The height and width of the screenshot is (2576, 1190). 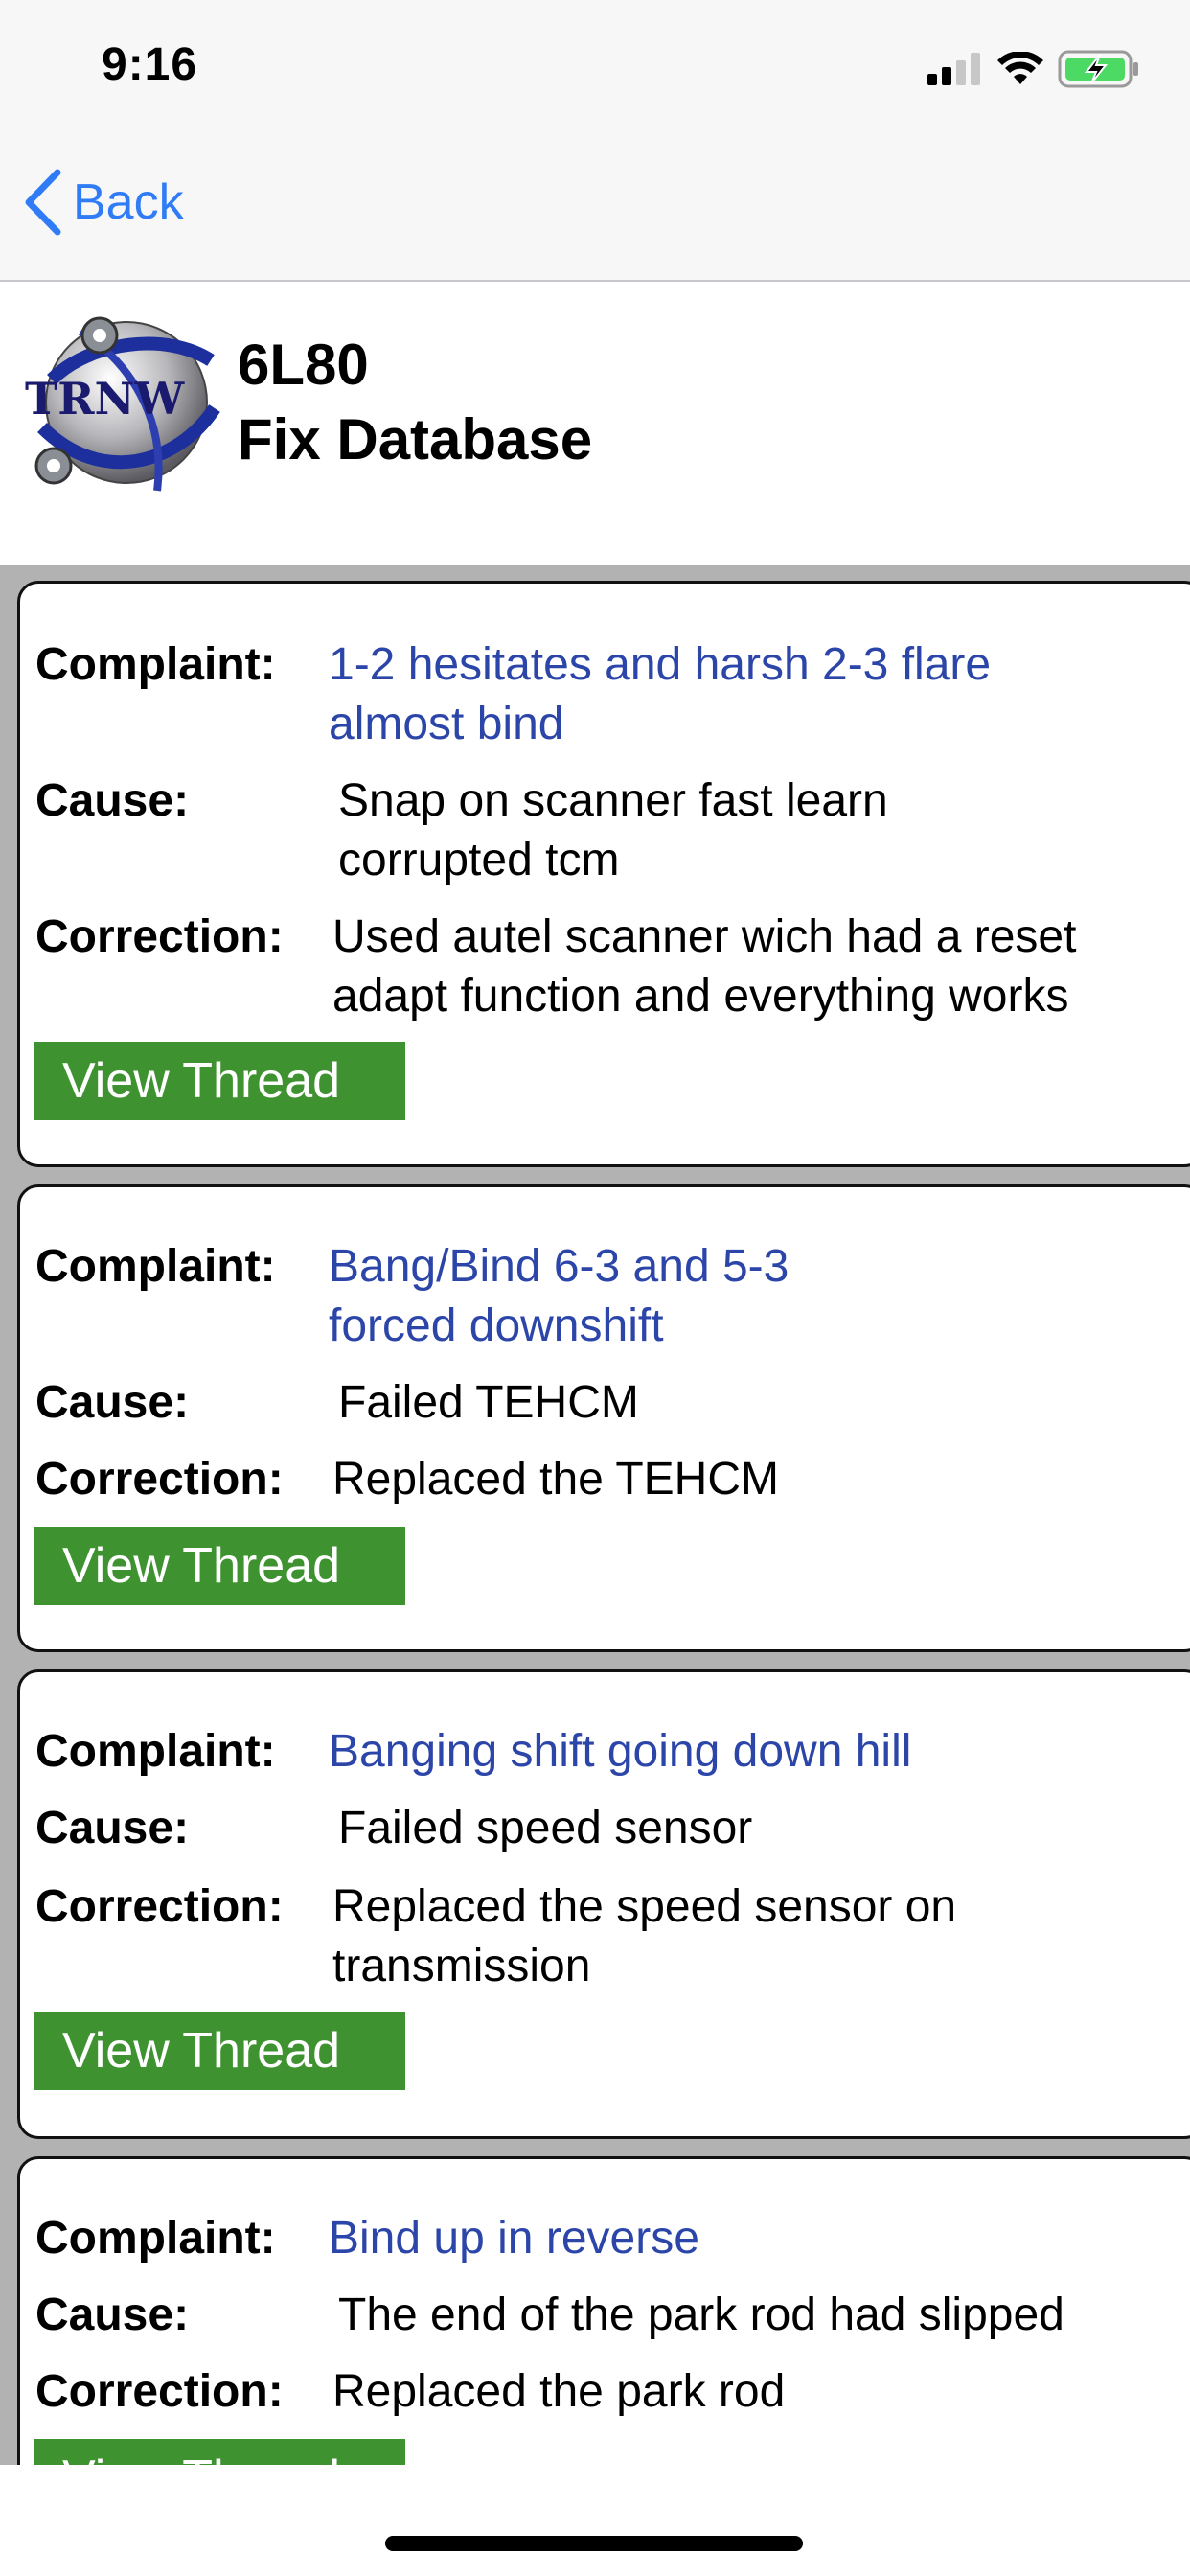 What do you see at coordinates (514, 2238) in the screenshot?
I see `complaint-value: Bind up in reverse` at bounding box center [514, 2238].